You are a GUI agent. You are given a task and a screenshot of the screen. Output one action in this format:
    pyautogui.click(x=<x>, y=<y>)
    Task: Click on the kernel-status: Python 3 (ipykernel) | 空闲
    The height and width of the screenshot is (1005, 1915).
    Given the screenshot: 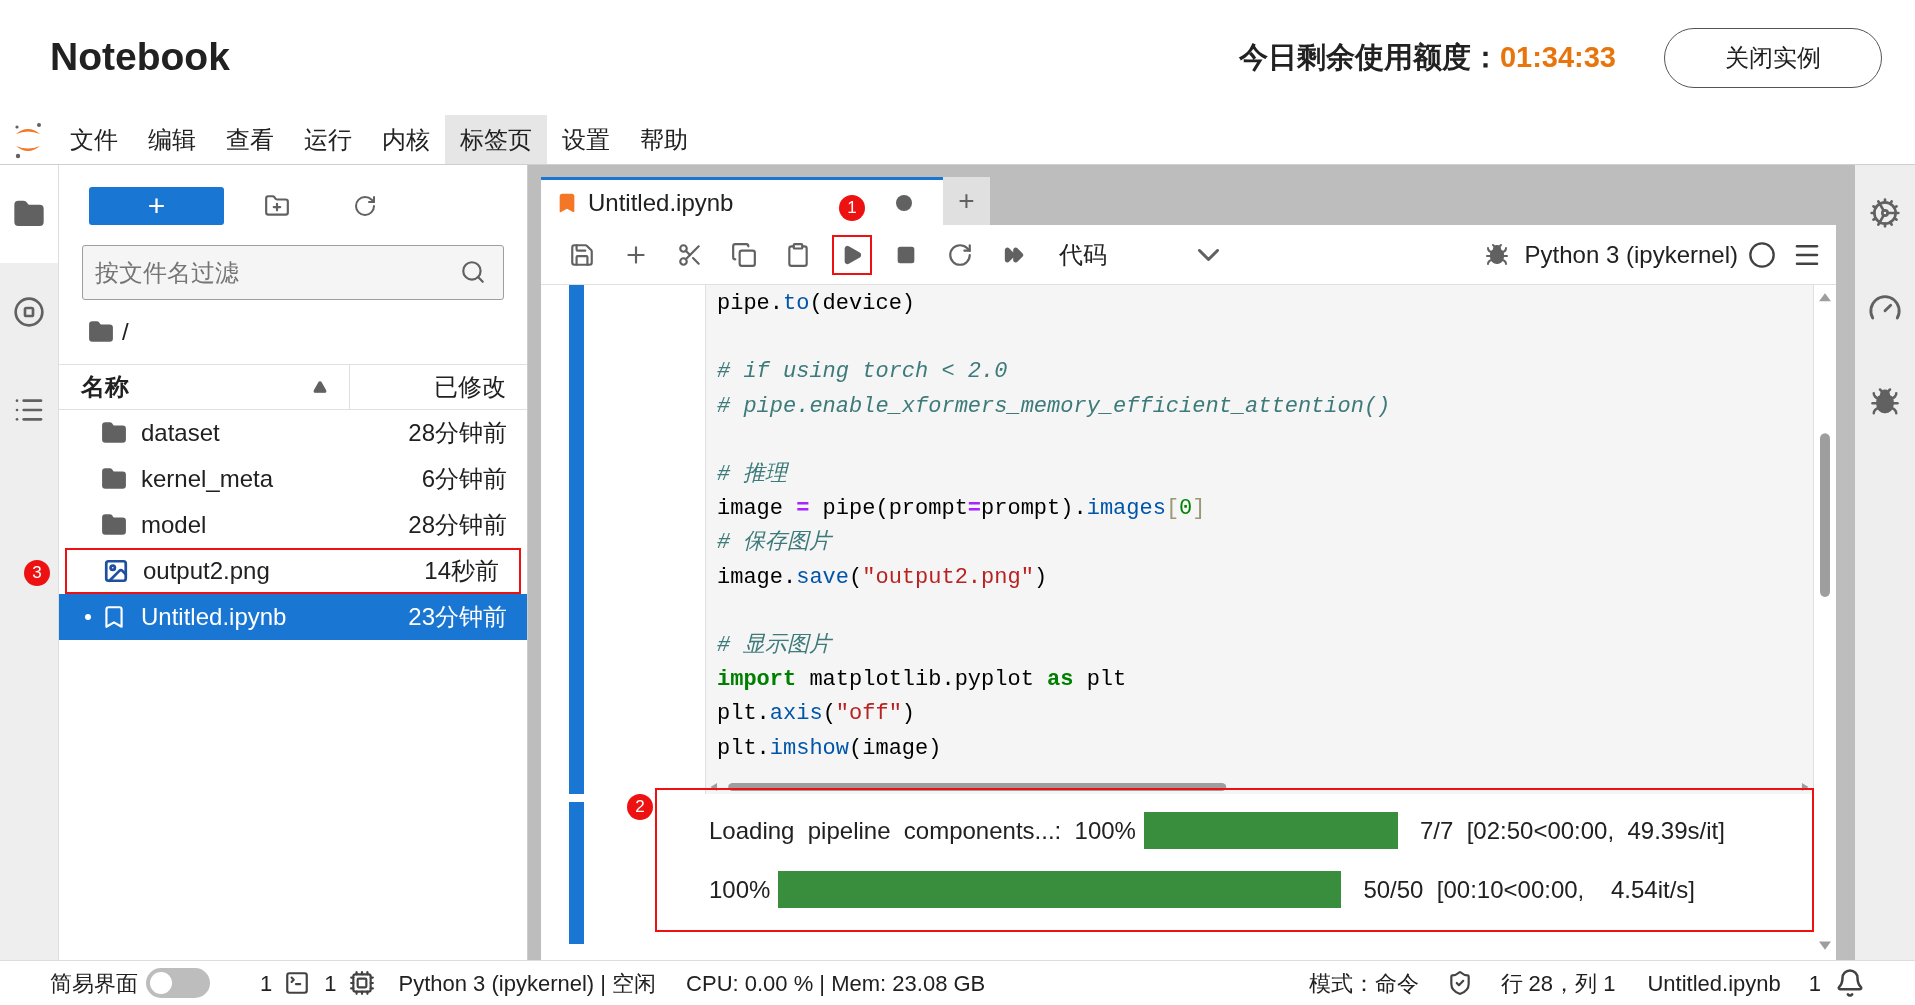 What is the action you would take?
    pyautogui.click(x=527, y=983)
    